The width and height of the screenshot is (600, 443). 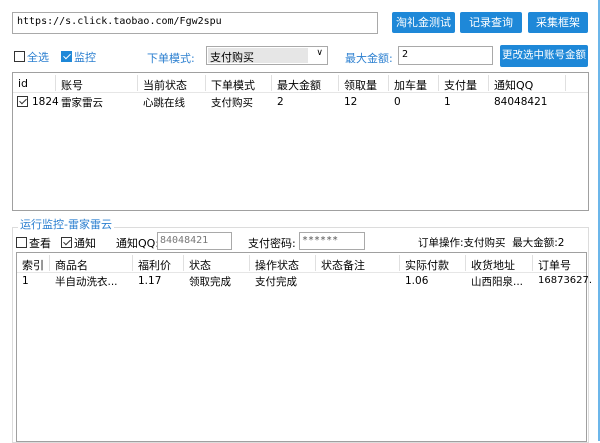 I want to click on cell-mode: 支付购买, so click(x=232, y=103).